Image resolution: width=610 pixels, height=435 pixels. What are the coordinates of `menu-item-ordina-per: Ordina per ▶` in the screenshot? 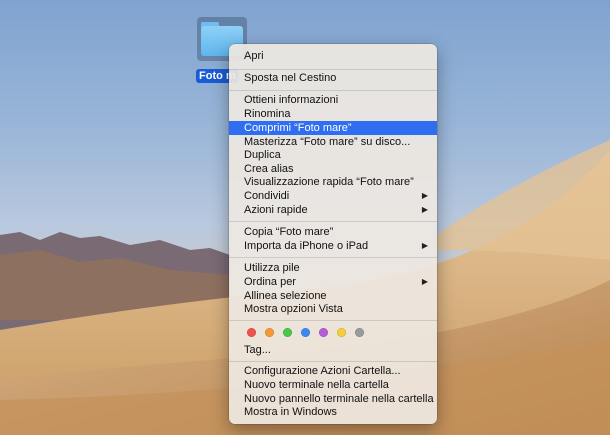 It's located at (333, 282).